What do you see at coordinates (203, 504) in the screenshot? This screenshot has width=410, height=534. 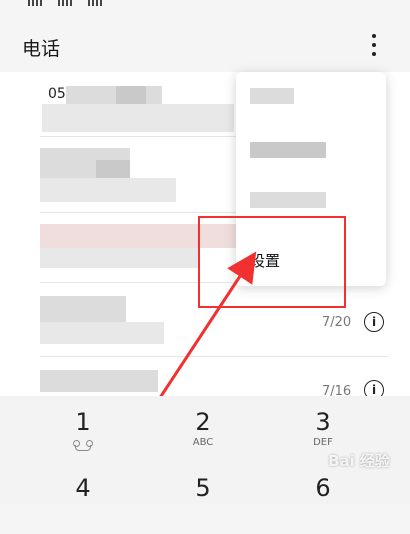 I see `dial-key-5: 5` at bounding box center [203, 504].